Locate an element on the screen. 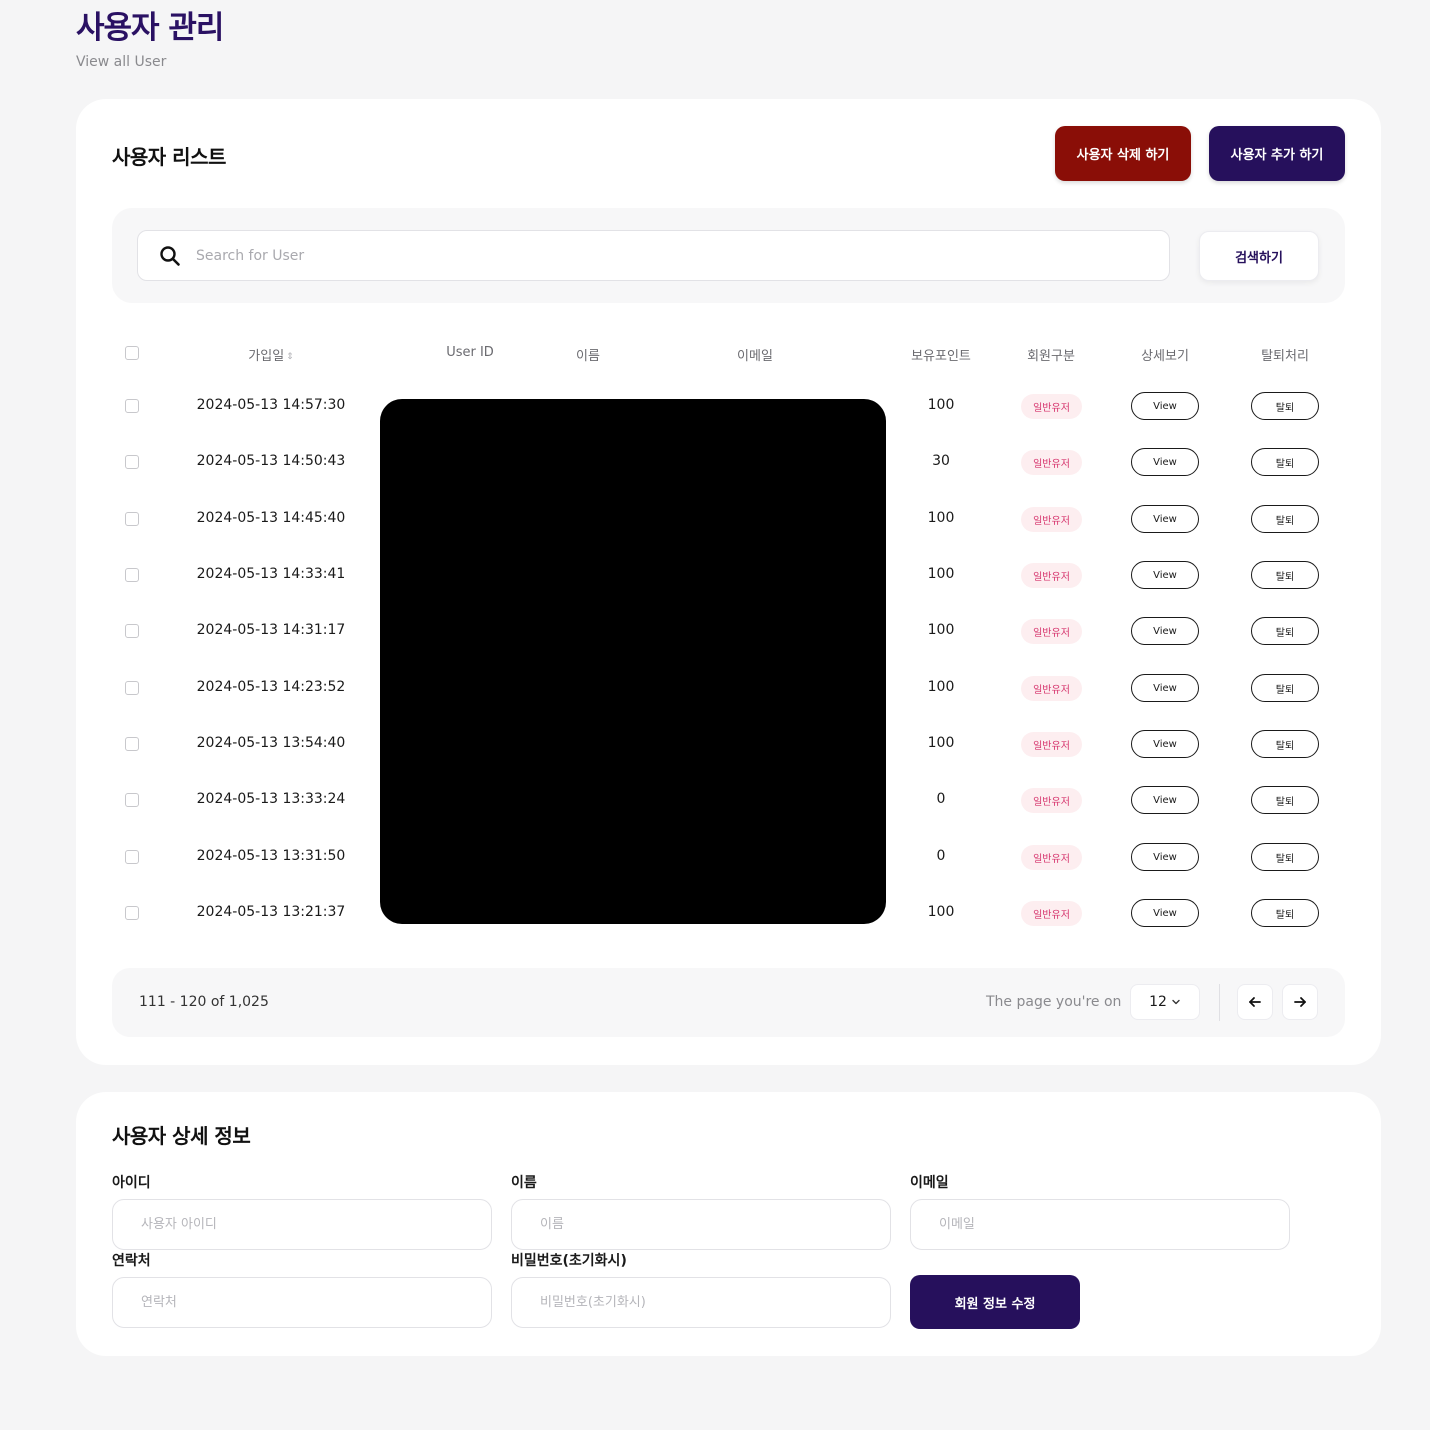 The width and height of the screenshot is (1430, 1430). joined-date: 2024-05-13 14:31:17 is located at coordinates (271, 630).